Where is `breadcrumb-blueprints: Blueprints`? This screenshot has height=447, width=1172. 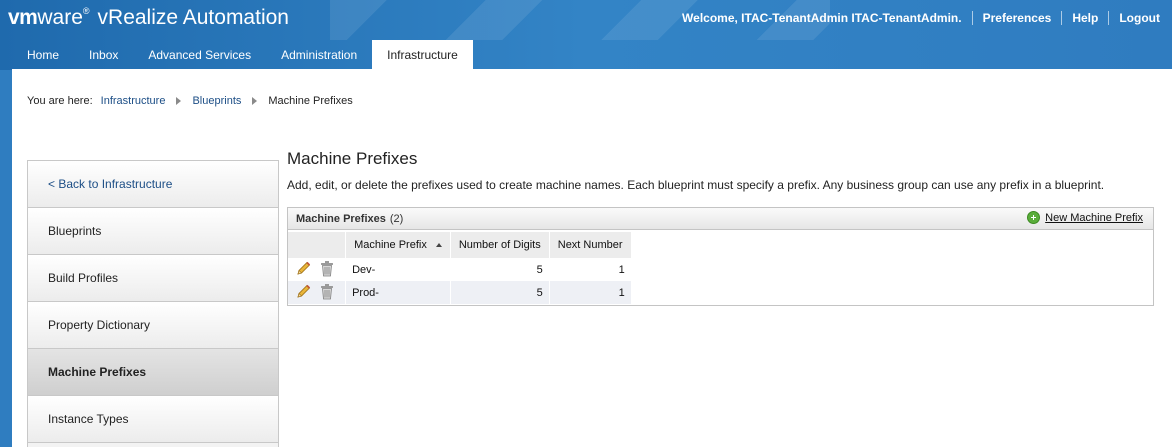 breadcrumb-blueprints: Blueprints is located at coordinates (216, 101).